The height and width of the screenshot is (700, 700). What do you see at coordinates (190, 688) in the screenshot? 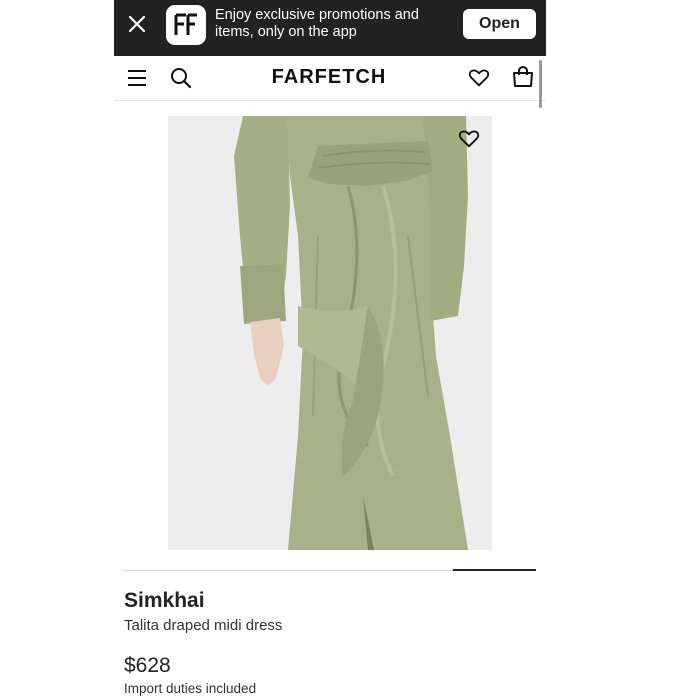
I see `import-duties-note: Import duties included` at bounding box center [190, 688].